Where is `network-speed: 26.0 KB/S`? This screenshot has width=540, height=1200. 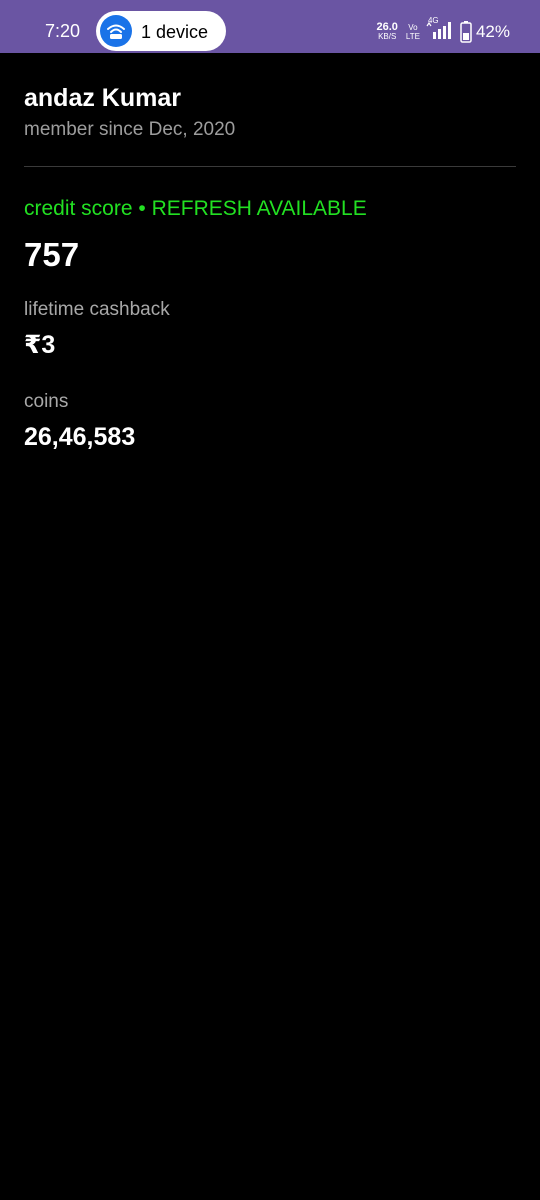 network-speed: 26.0 KB/S is located at coordinates (387, 31).